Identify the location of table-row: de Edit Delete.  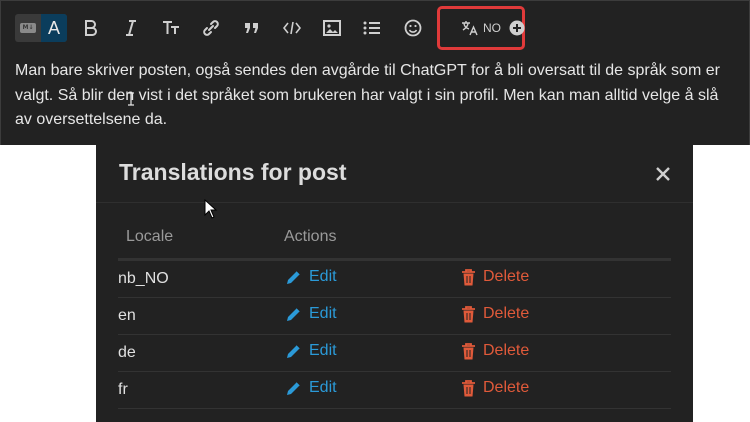
(394, 353).